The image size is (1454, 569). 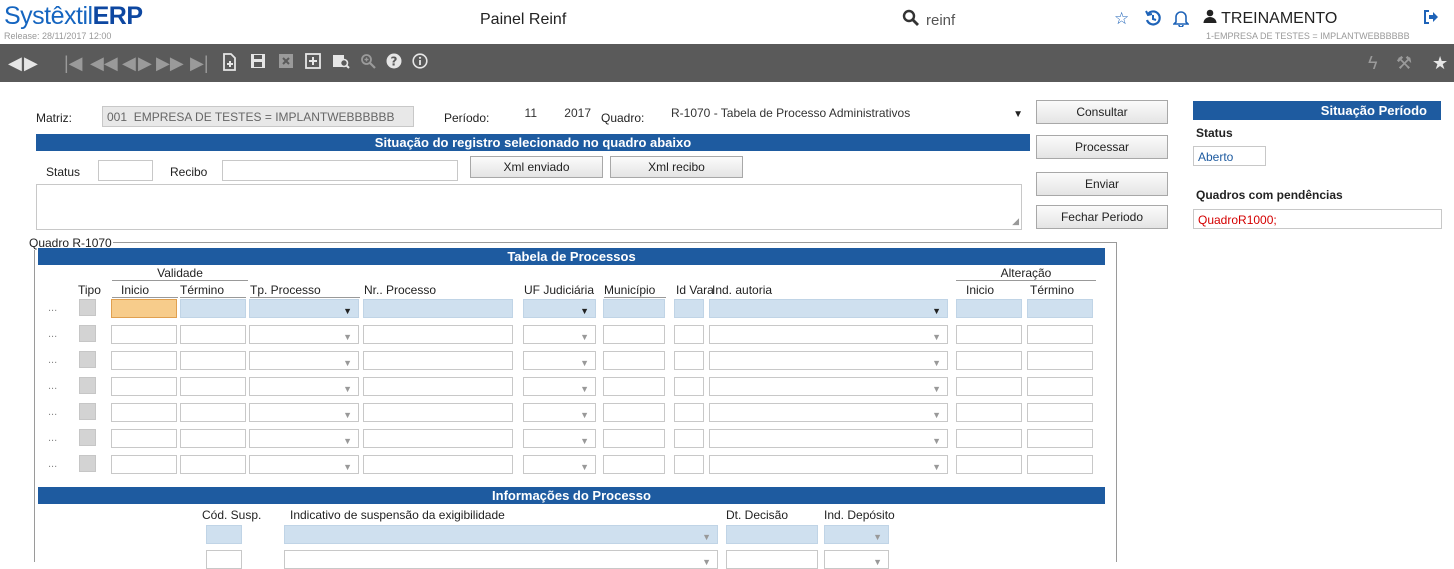 I want to click on xml-enviado-button: Xml enviado, so click(x=536, y=167).